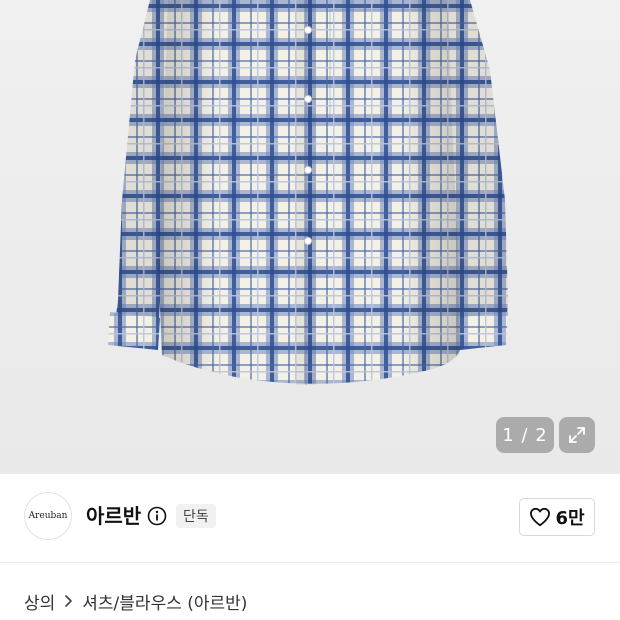  What do you see at coordinates (540, 517) in the screenshot?
I see `heart-outline-icon` at bounding box center [540, 517].